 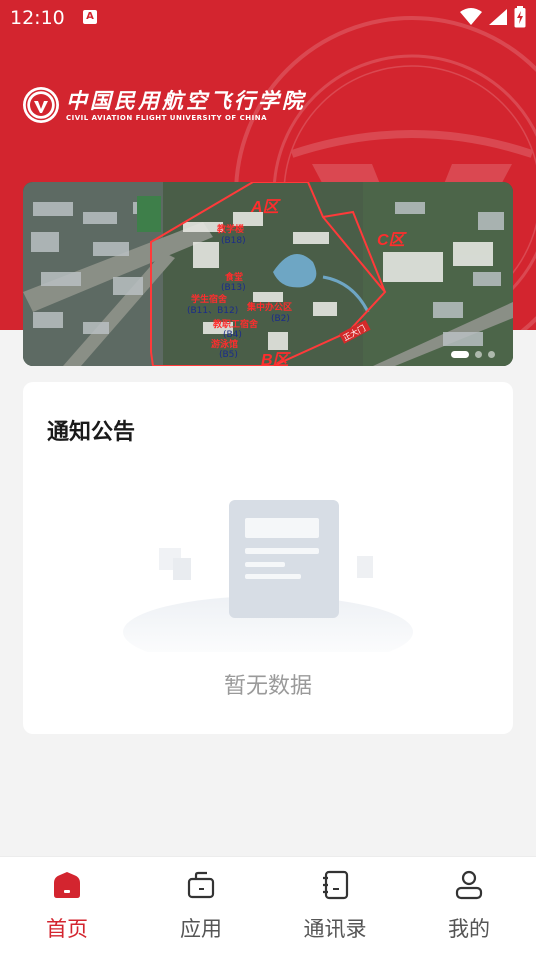 I want to click on canteen-label: 食堂, so click(x=233, y=277).